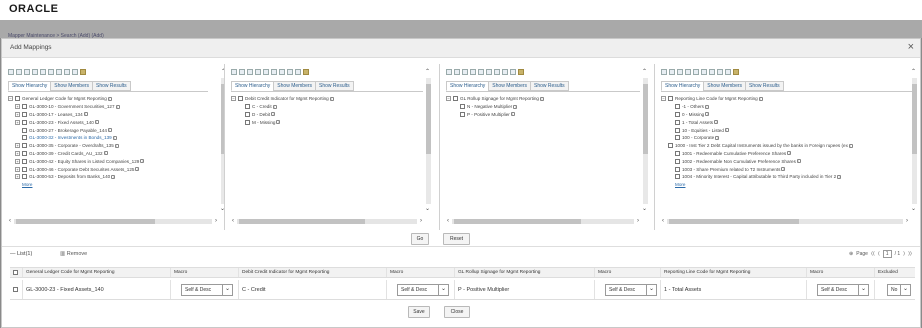  Describe the element at coordinates (904, 254) in the screenshot. I see `next-page-icon: ⟩` at that location.